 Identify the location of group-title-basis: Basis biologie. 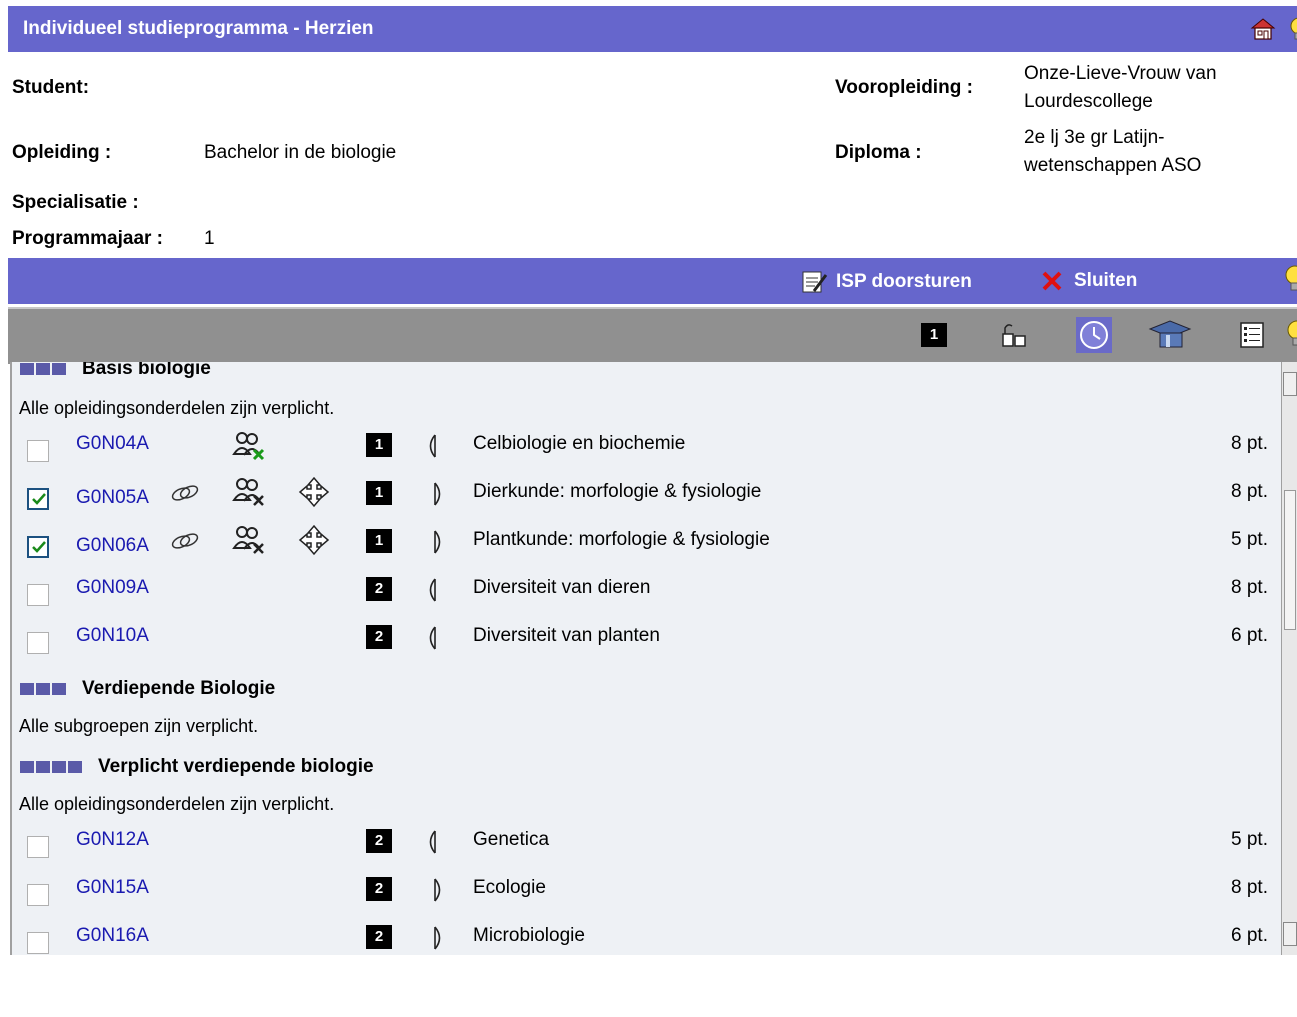
(115, 371).